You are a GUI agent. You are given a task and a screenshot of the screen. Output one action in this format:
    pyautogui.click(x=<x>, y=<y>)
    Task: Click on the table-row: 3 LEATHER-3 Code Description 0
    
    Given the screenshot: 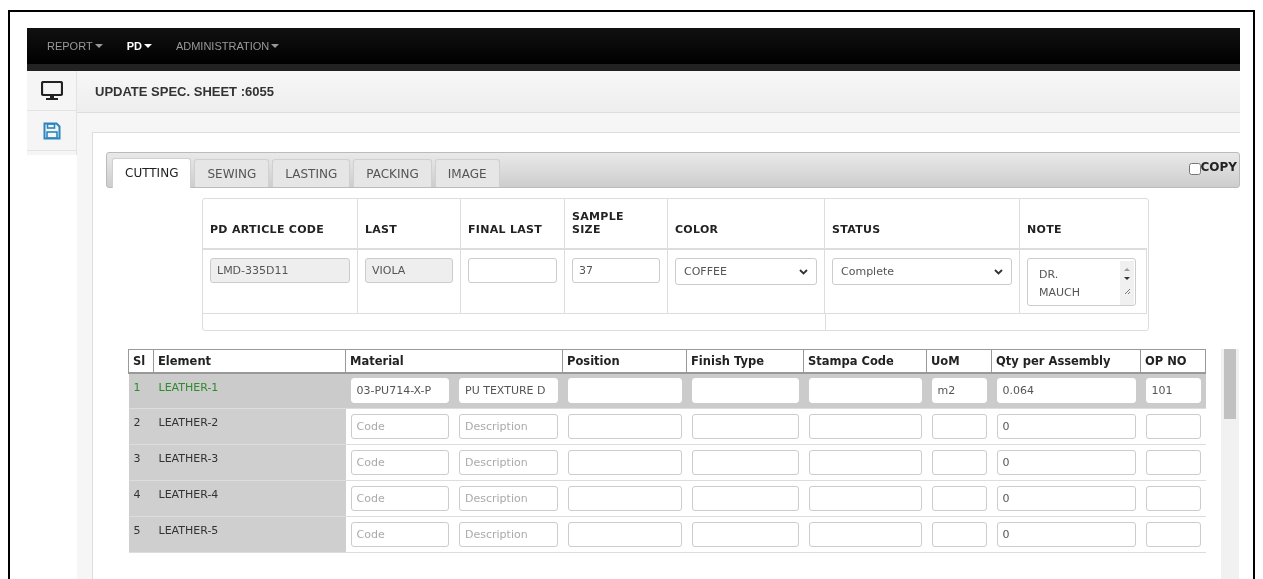 What is the action you would take?
    pyautogui.click(x=667, y=462)
    